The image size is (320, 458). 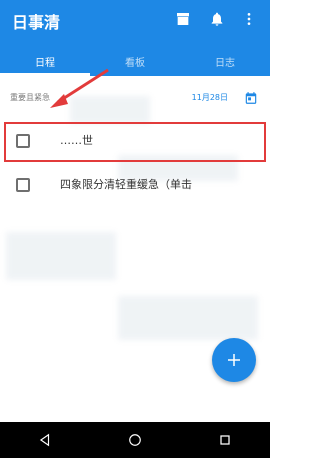 What do you see at coordinates (135, 142) in the screenshot?
I see `highlight-box` at bounding box center [135, 142].